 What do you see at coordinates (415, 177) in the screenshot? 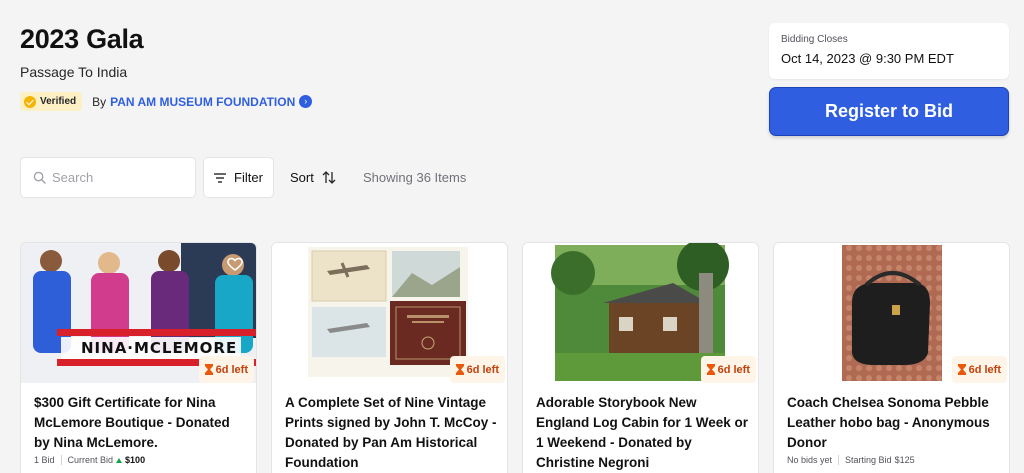
I see `items-count-text: Showing 36 Items` at bounding box center [415, 177].